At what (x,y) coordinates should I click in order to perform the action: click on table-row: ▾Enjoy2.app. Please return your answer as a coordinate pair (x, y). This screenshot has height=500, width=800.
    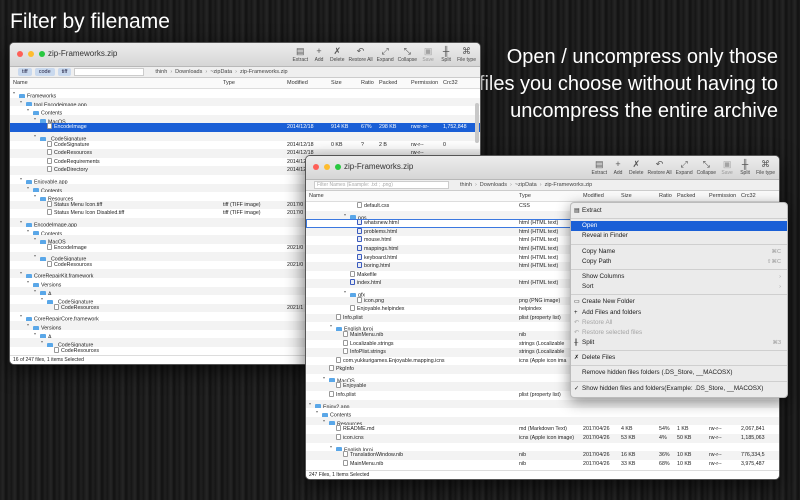
    Looking at the image, I should click on (542, 404).